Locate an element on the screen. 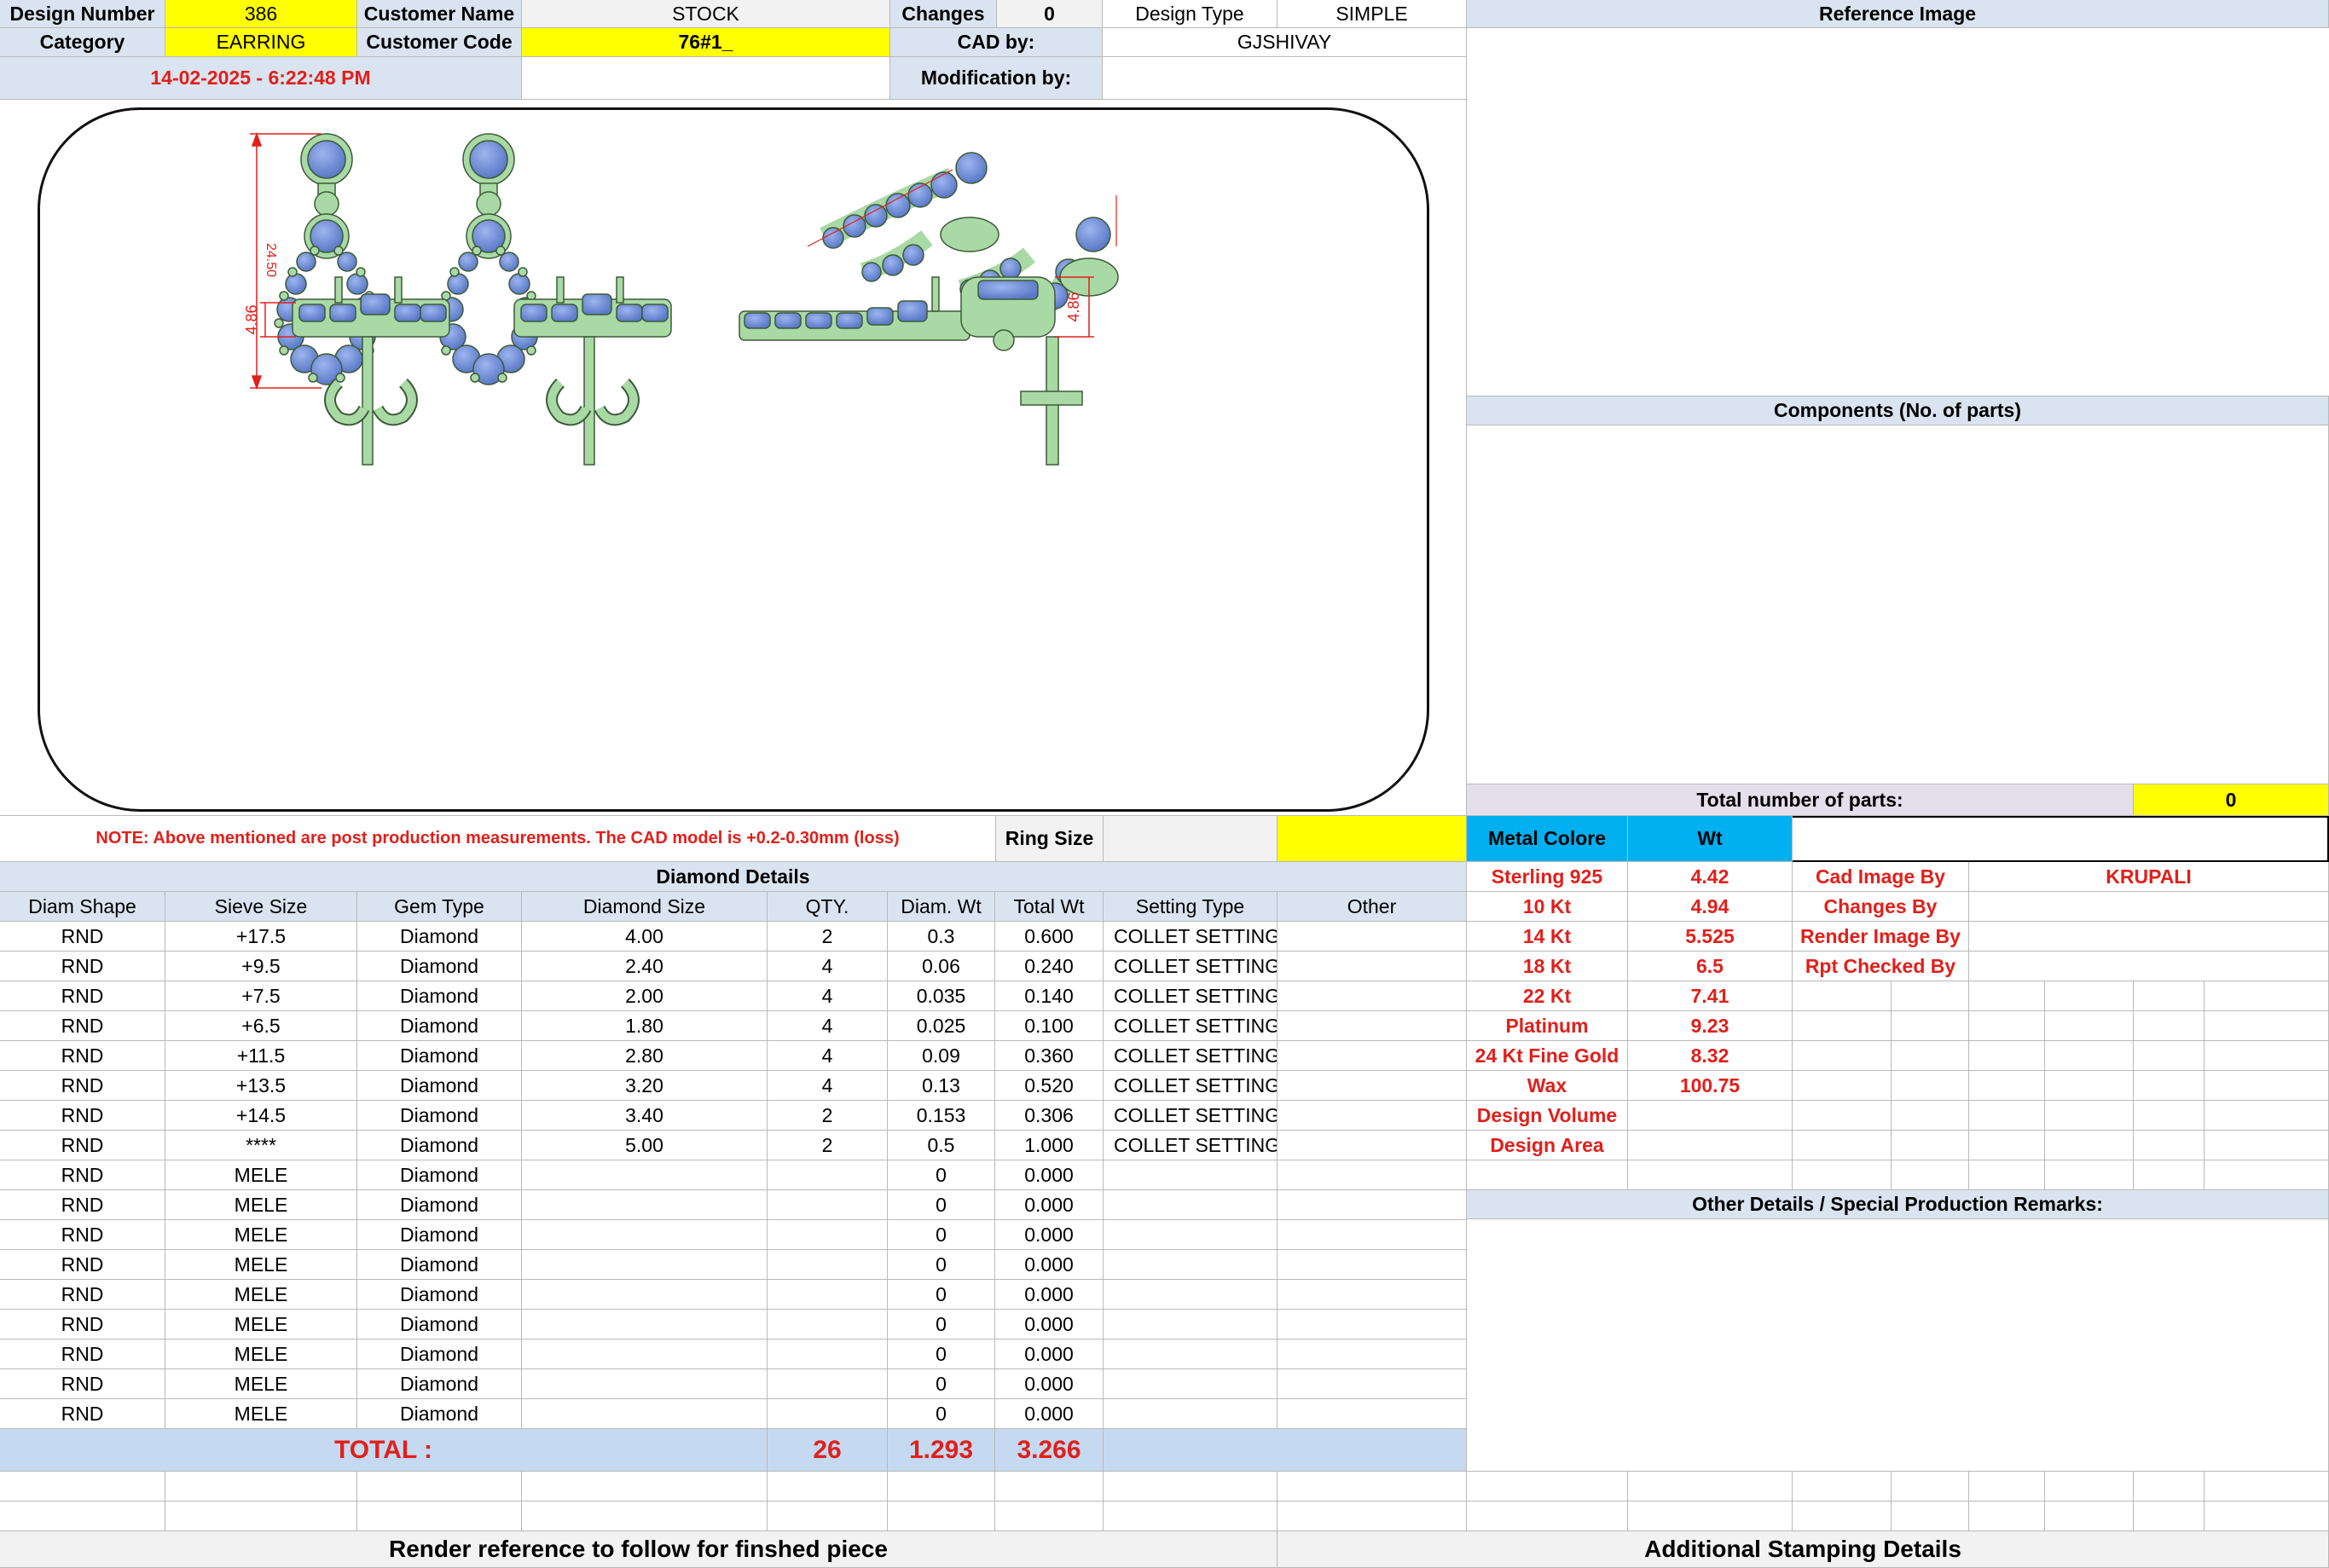  diamond-cell: 4.00 is located at coordinates (645, 937).